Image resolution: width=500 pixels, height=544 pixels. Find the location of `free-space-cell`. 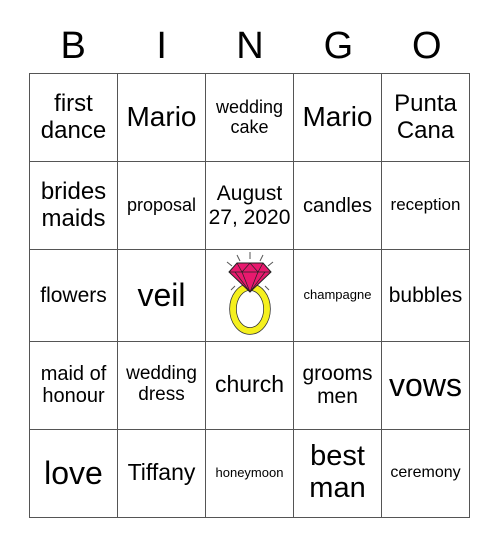

free-space-cell is located at coordinates (249, 295).